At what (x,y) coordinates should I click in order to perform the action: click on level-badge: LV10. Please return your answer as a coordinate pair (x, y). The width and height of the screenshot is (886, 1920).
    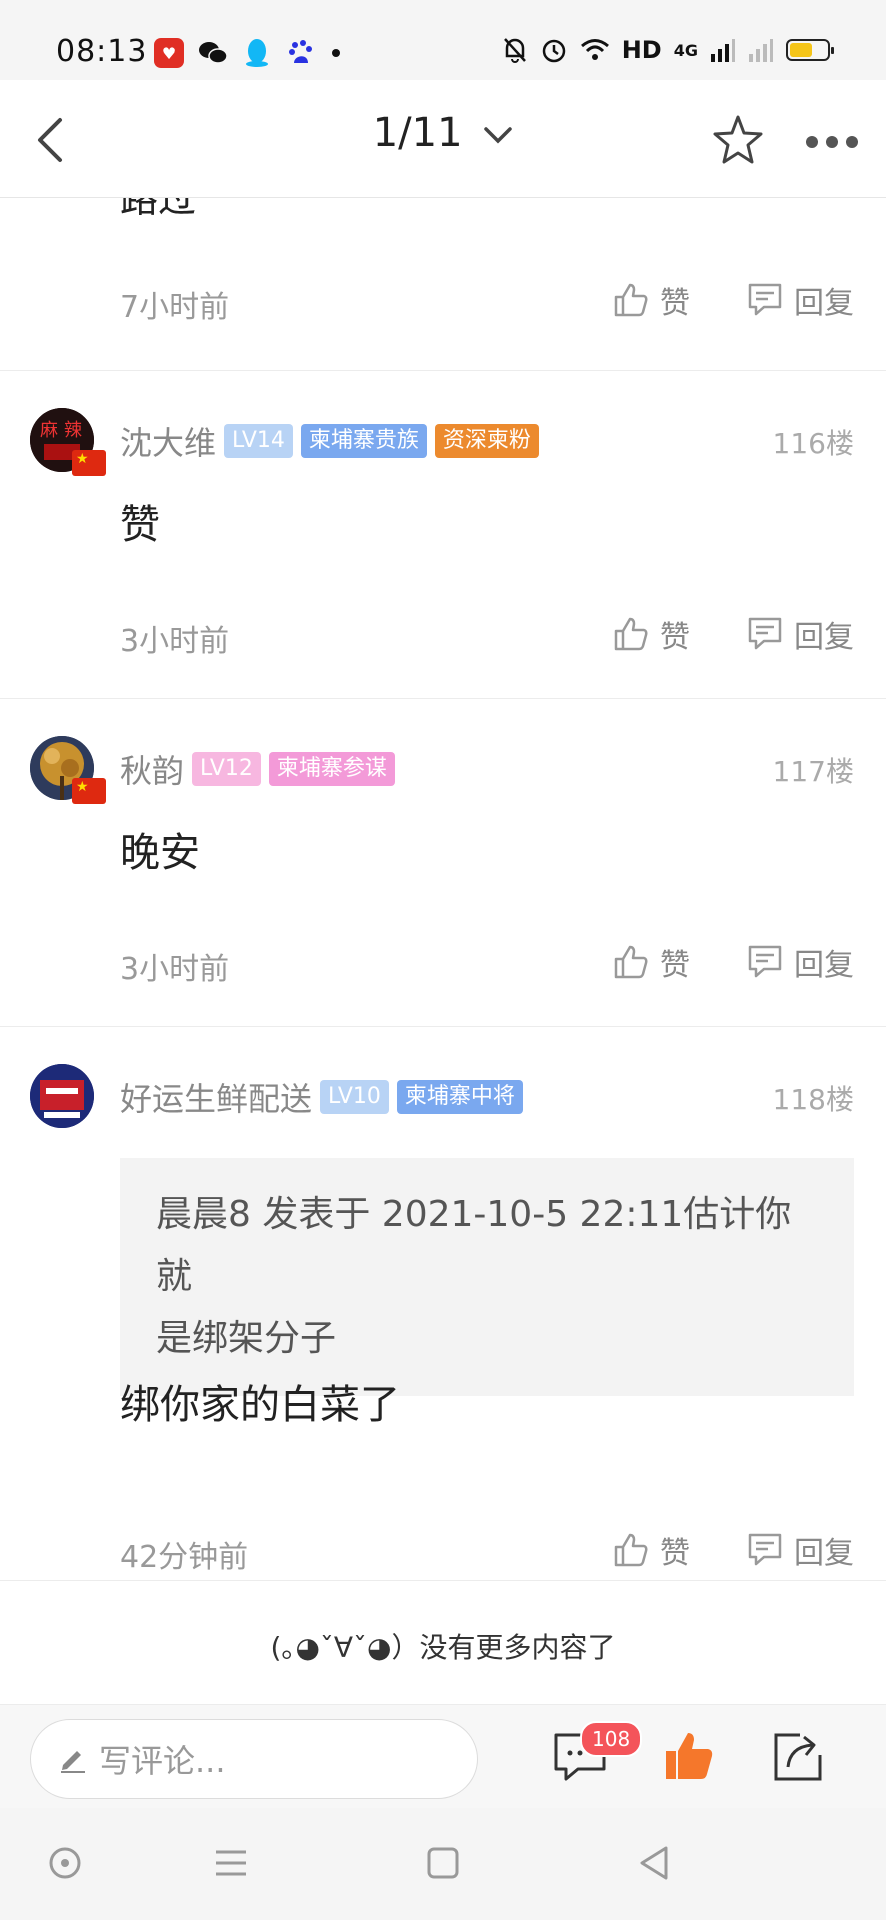
    Looking at the image, I should click on (354, 1097).